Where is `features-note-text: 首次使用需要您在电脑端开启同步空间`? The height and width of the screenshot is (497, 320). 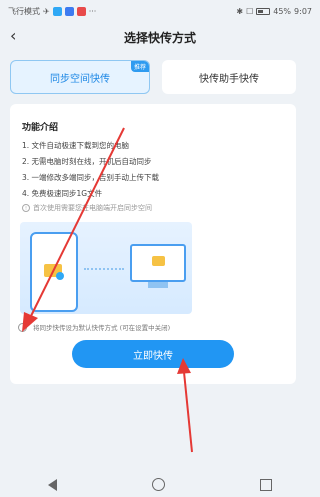
features-note-text: 首次使用需要您在电脑端开启同步空间 is located at coordinates (92, 208).